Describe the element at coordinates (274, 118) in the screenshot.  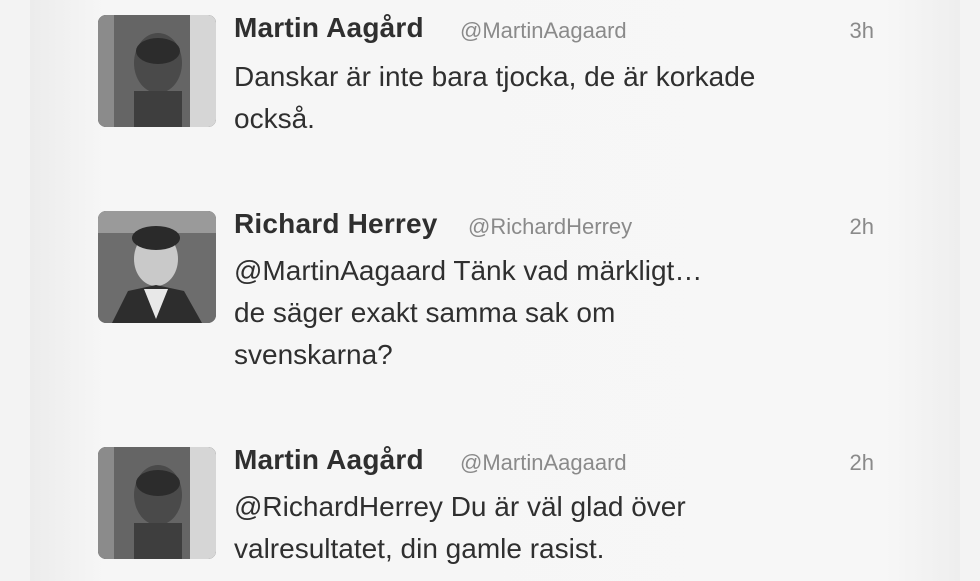
I see `tweet-text-line: också.` at that location.